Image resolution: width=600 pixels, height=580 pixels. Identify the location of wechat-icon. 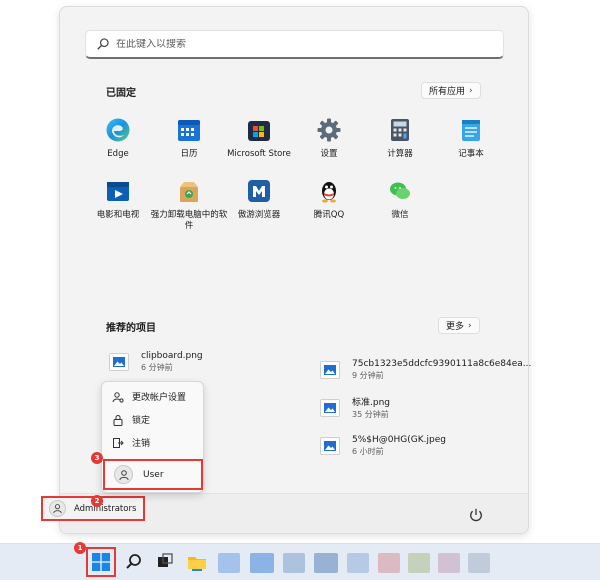
(400, 190).